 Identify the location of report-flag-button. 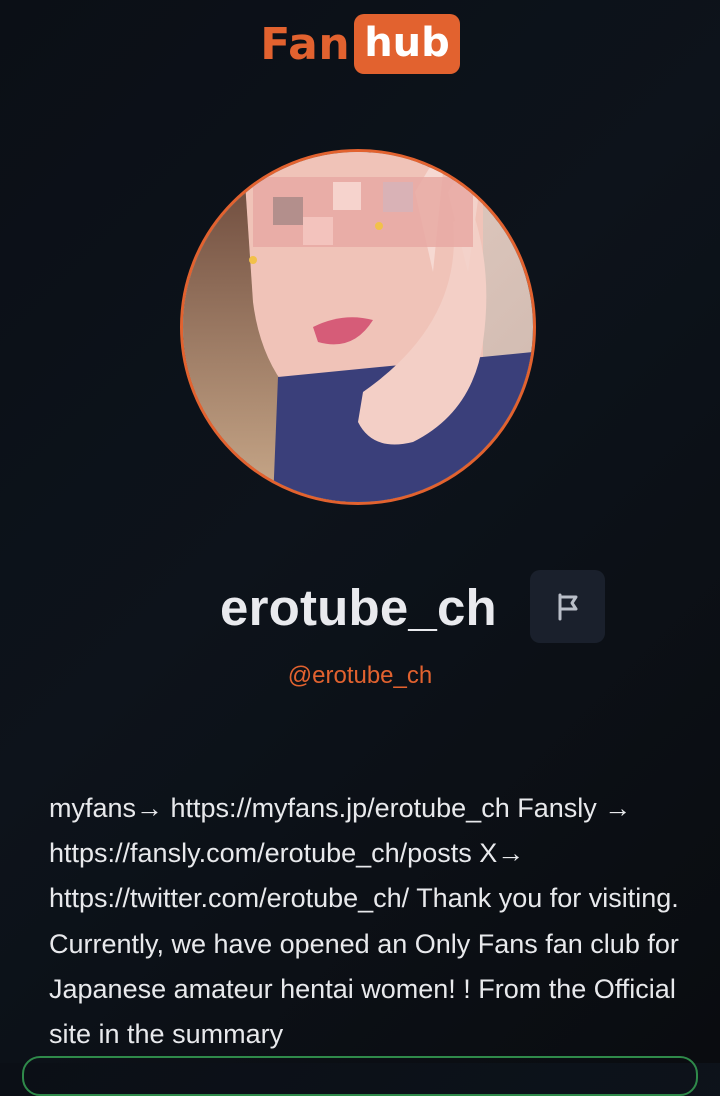
(567, 606).